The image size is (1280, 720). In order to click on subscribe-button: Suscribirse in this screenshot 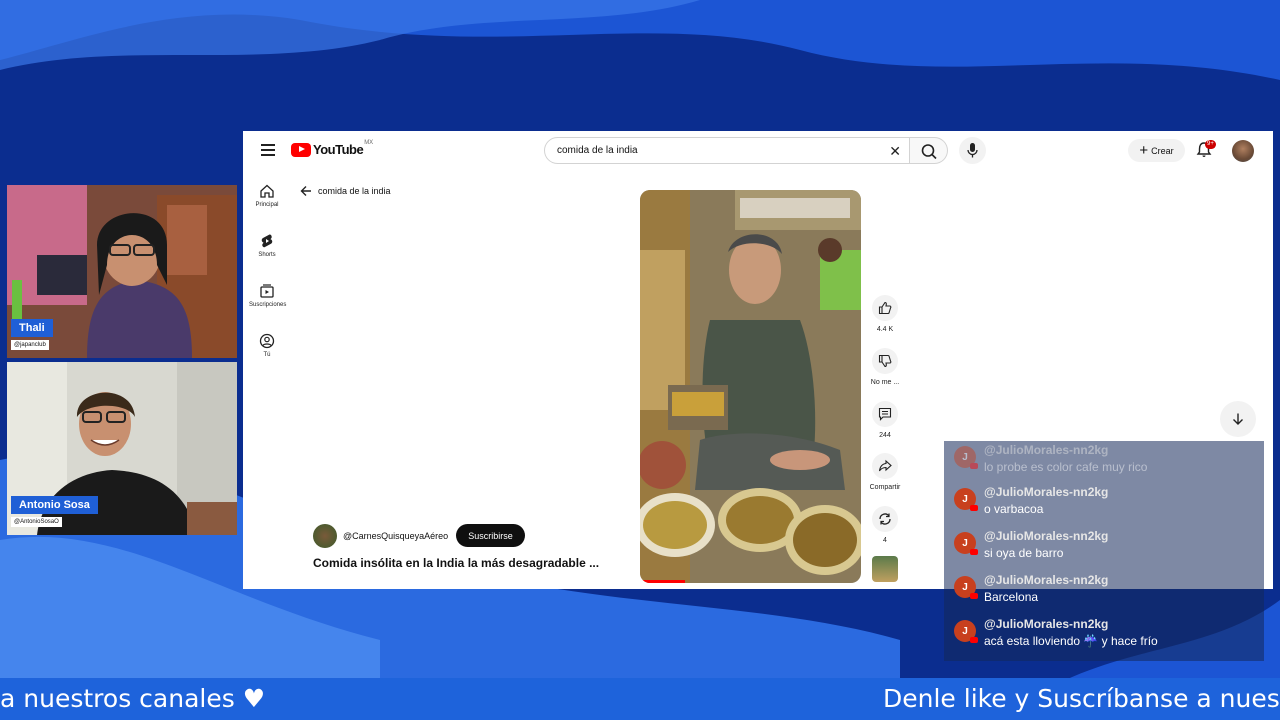, I will do `click(490, 535)`.